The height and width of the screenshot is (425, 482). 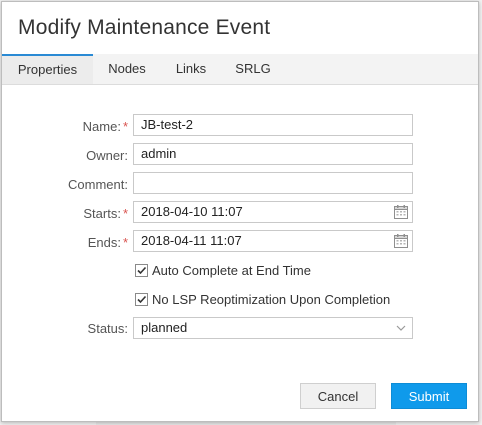 I want to click on tab-properties: Properties, so click(x=47, y=69).